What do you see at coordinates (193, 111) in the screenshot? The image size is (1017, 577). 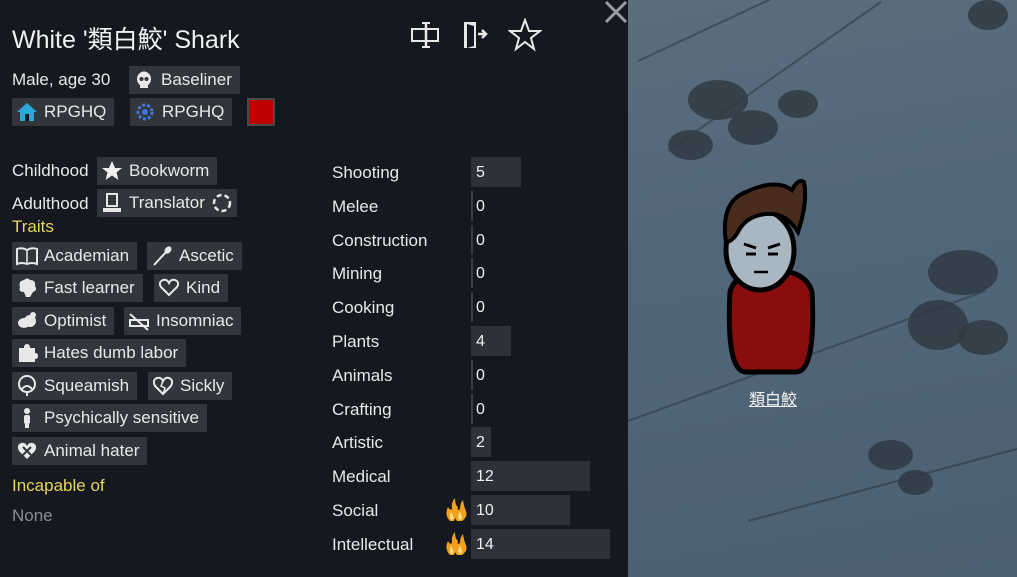 I see `ideoligion-label: RPGHQ` at bounding box center [193, 111].